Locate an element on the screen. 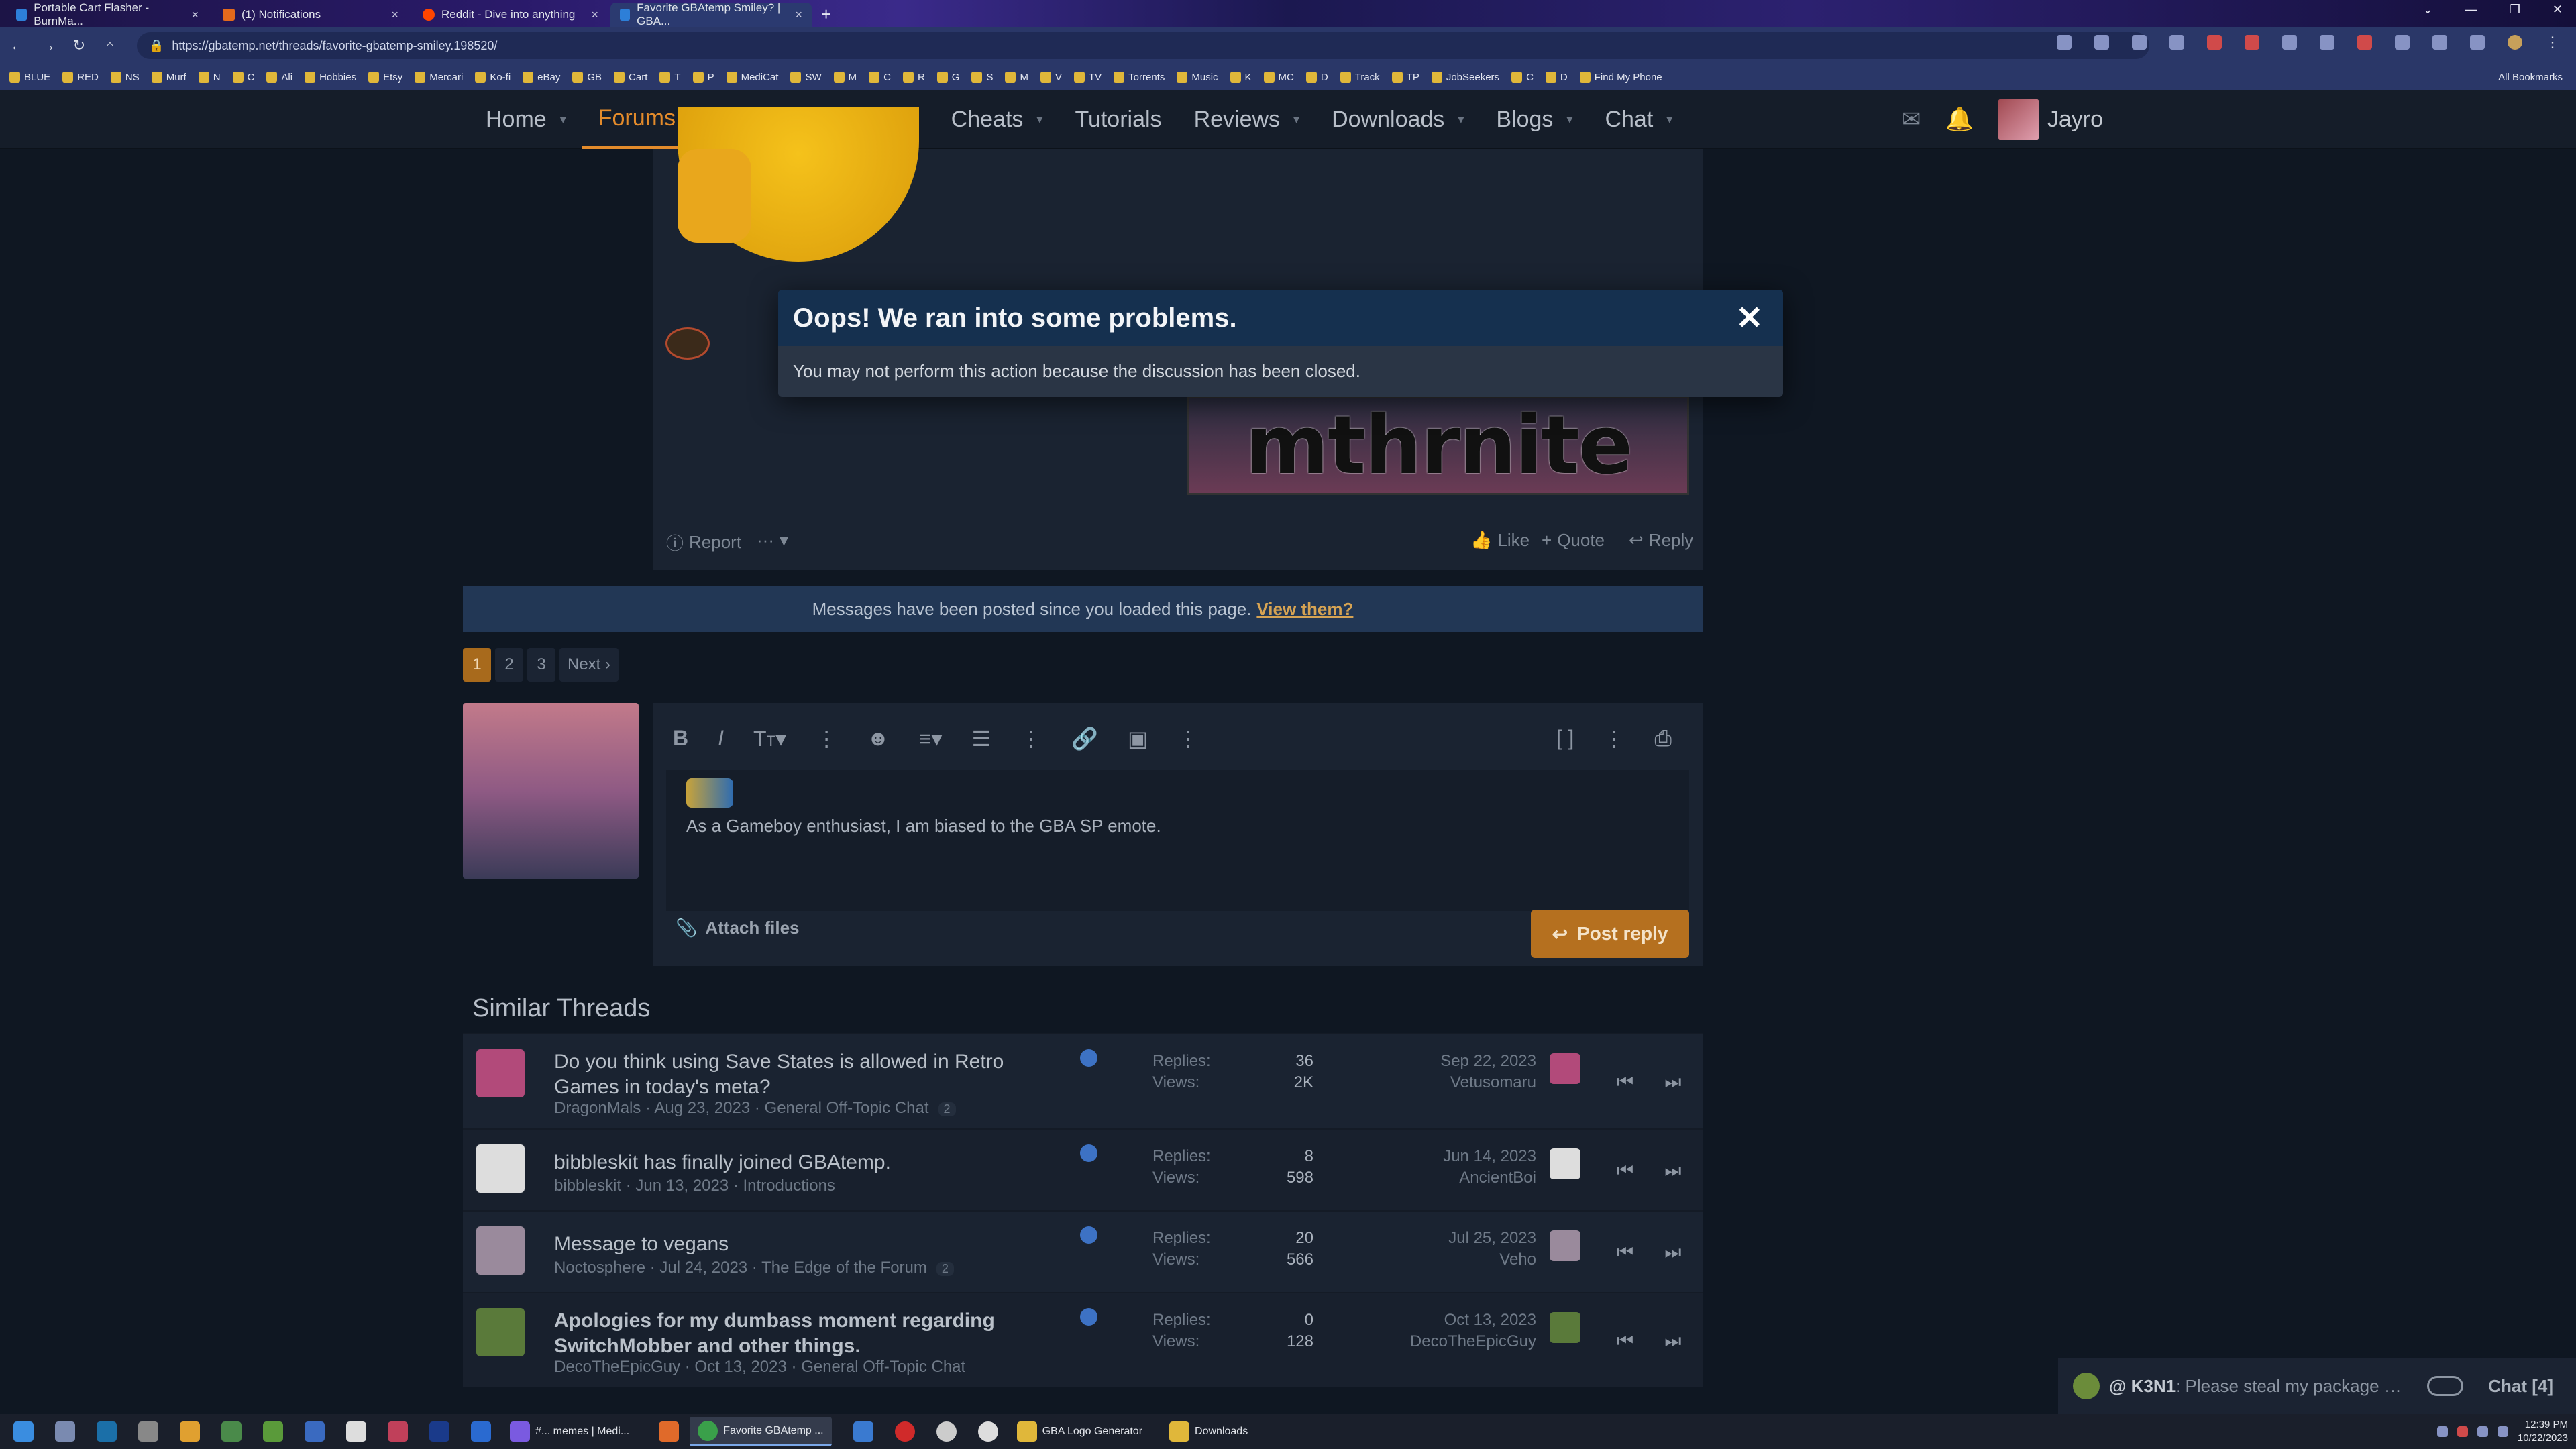 The height and width of the screenshot is (1449, 2576). bookmark-item: P is located at coordinates (703, 77).